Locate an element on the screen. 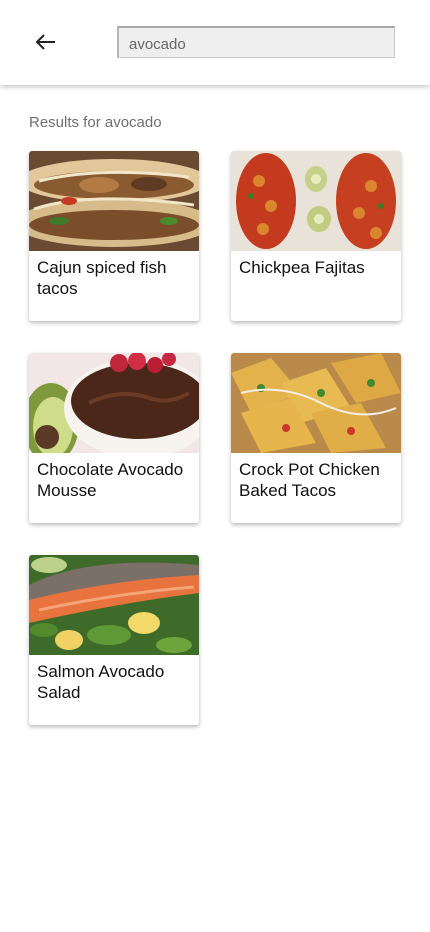 The height and width of the screenshot is (932, 430). search-input is located at coordinates (256, 42).